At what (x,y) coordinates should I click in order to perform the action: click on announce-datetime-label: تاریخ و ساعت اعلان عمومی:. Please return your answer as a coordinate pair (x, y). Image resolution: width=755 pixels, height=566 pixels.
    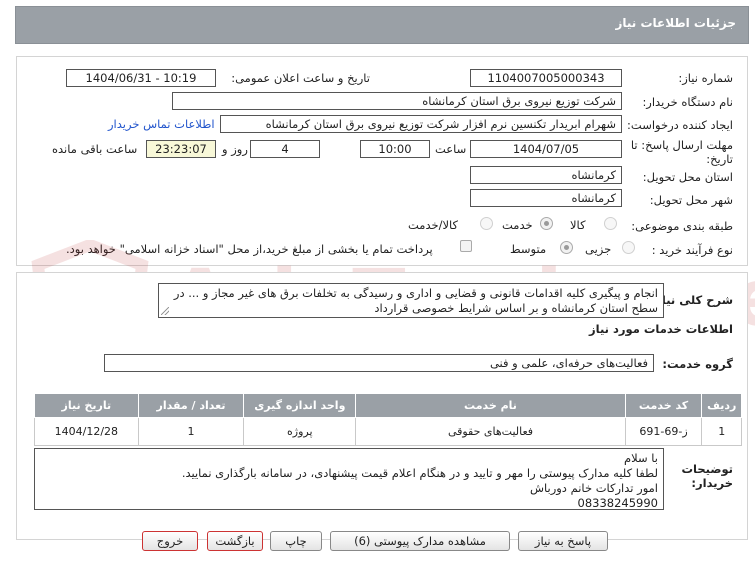
    Looking at the image, I should click on (300, 78).